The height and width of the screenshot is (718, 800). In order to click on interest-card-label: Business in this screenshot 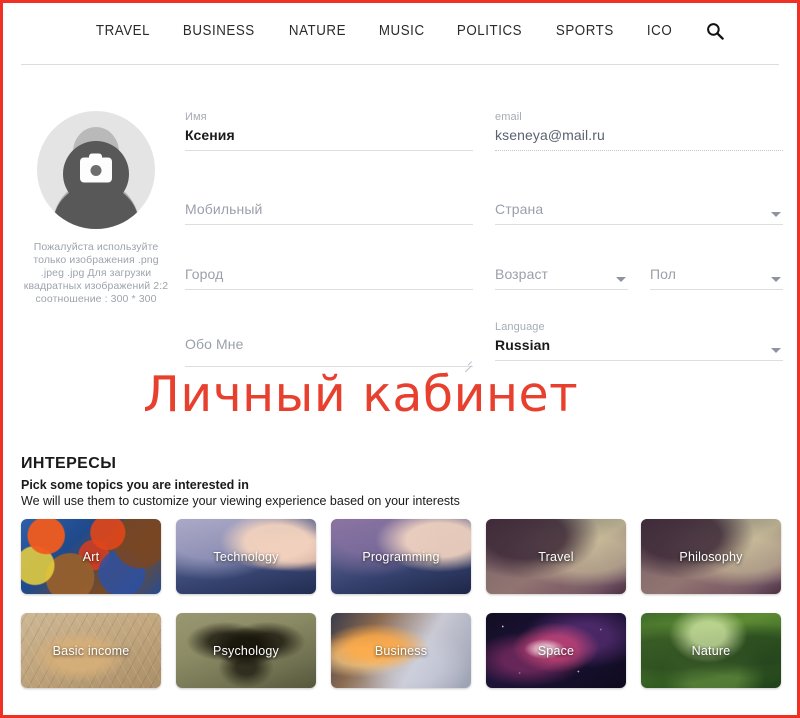, I will do `click(401, 650)`.